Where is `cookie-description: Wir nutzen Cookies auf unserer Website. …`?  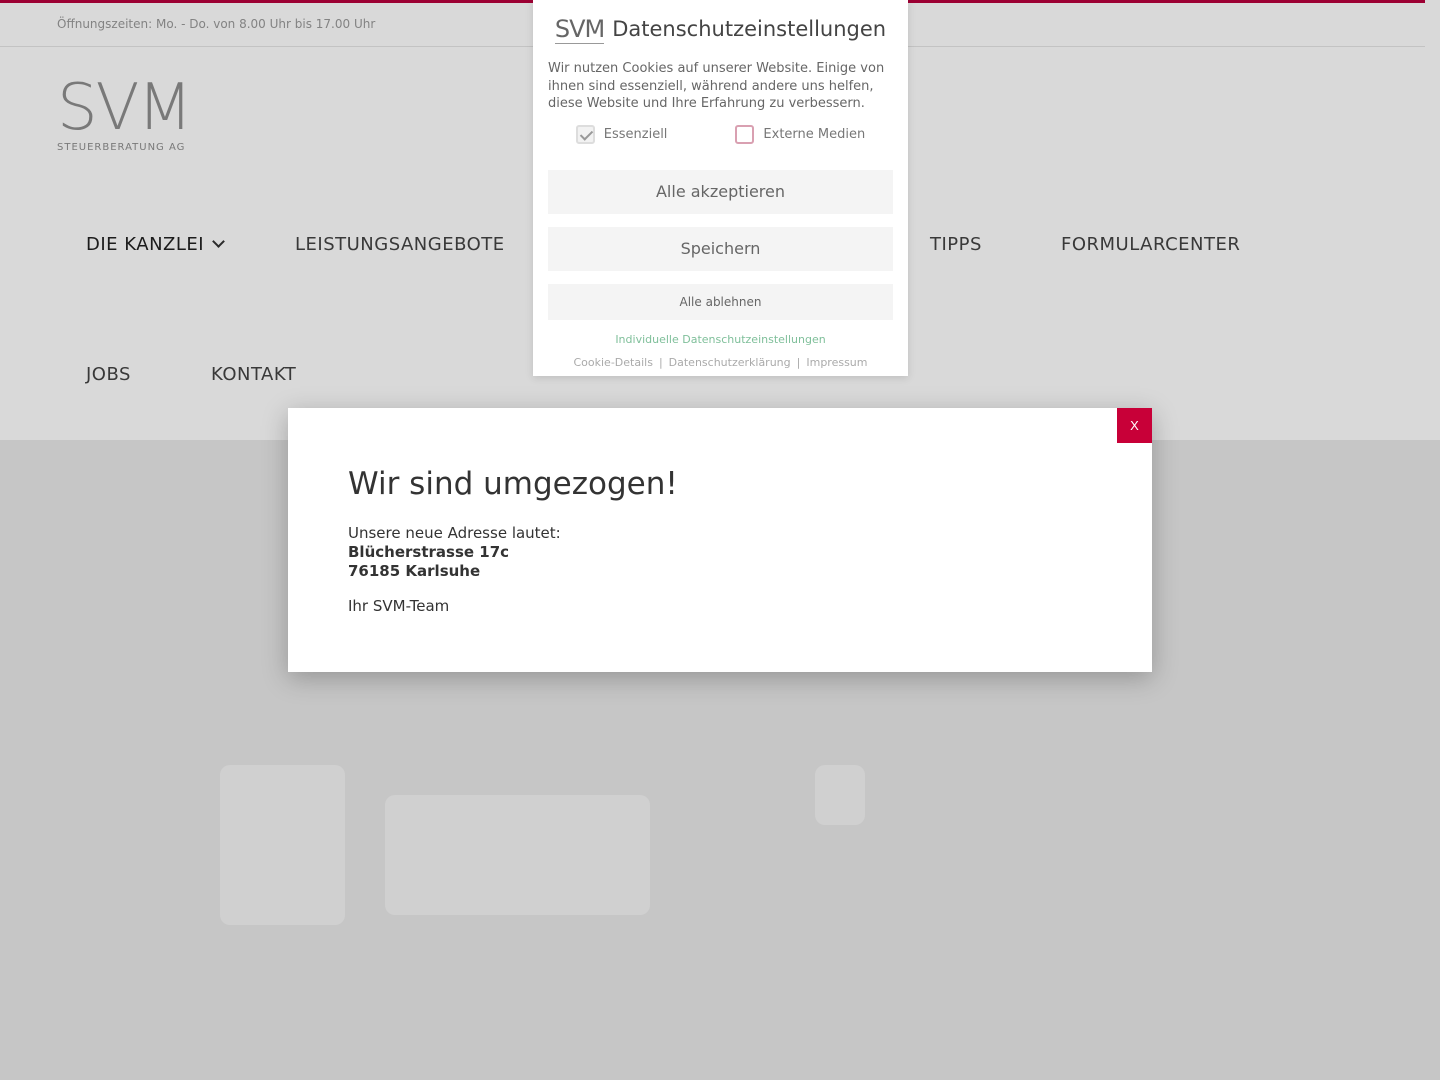 cookie-description: Wir nutzen Cookies auf unserer Website. … is located at coordinates (716, 86).